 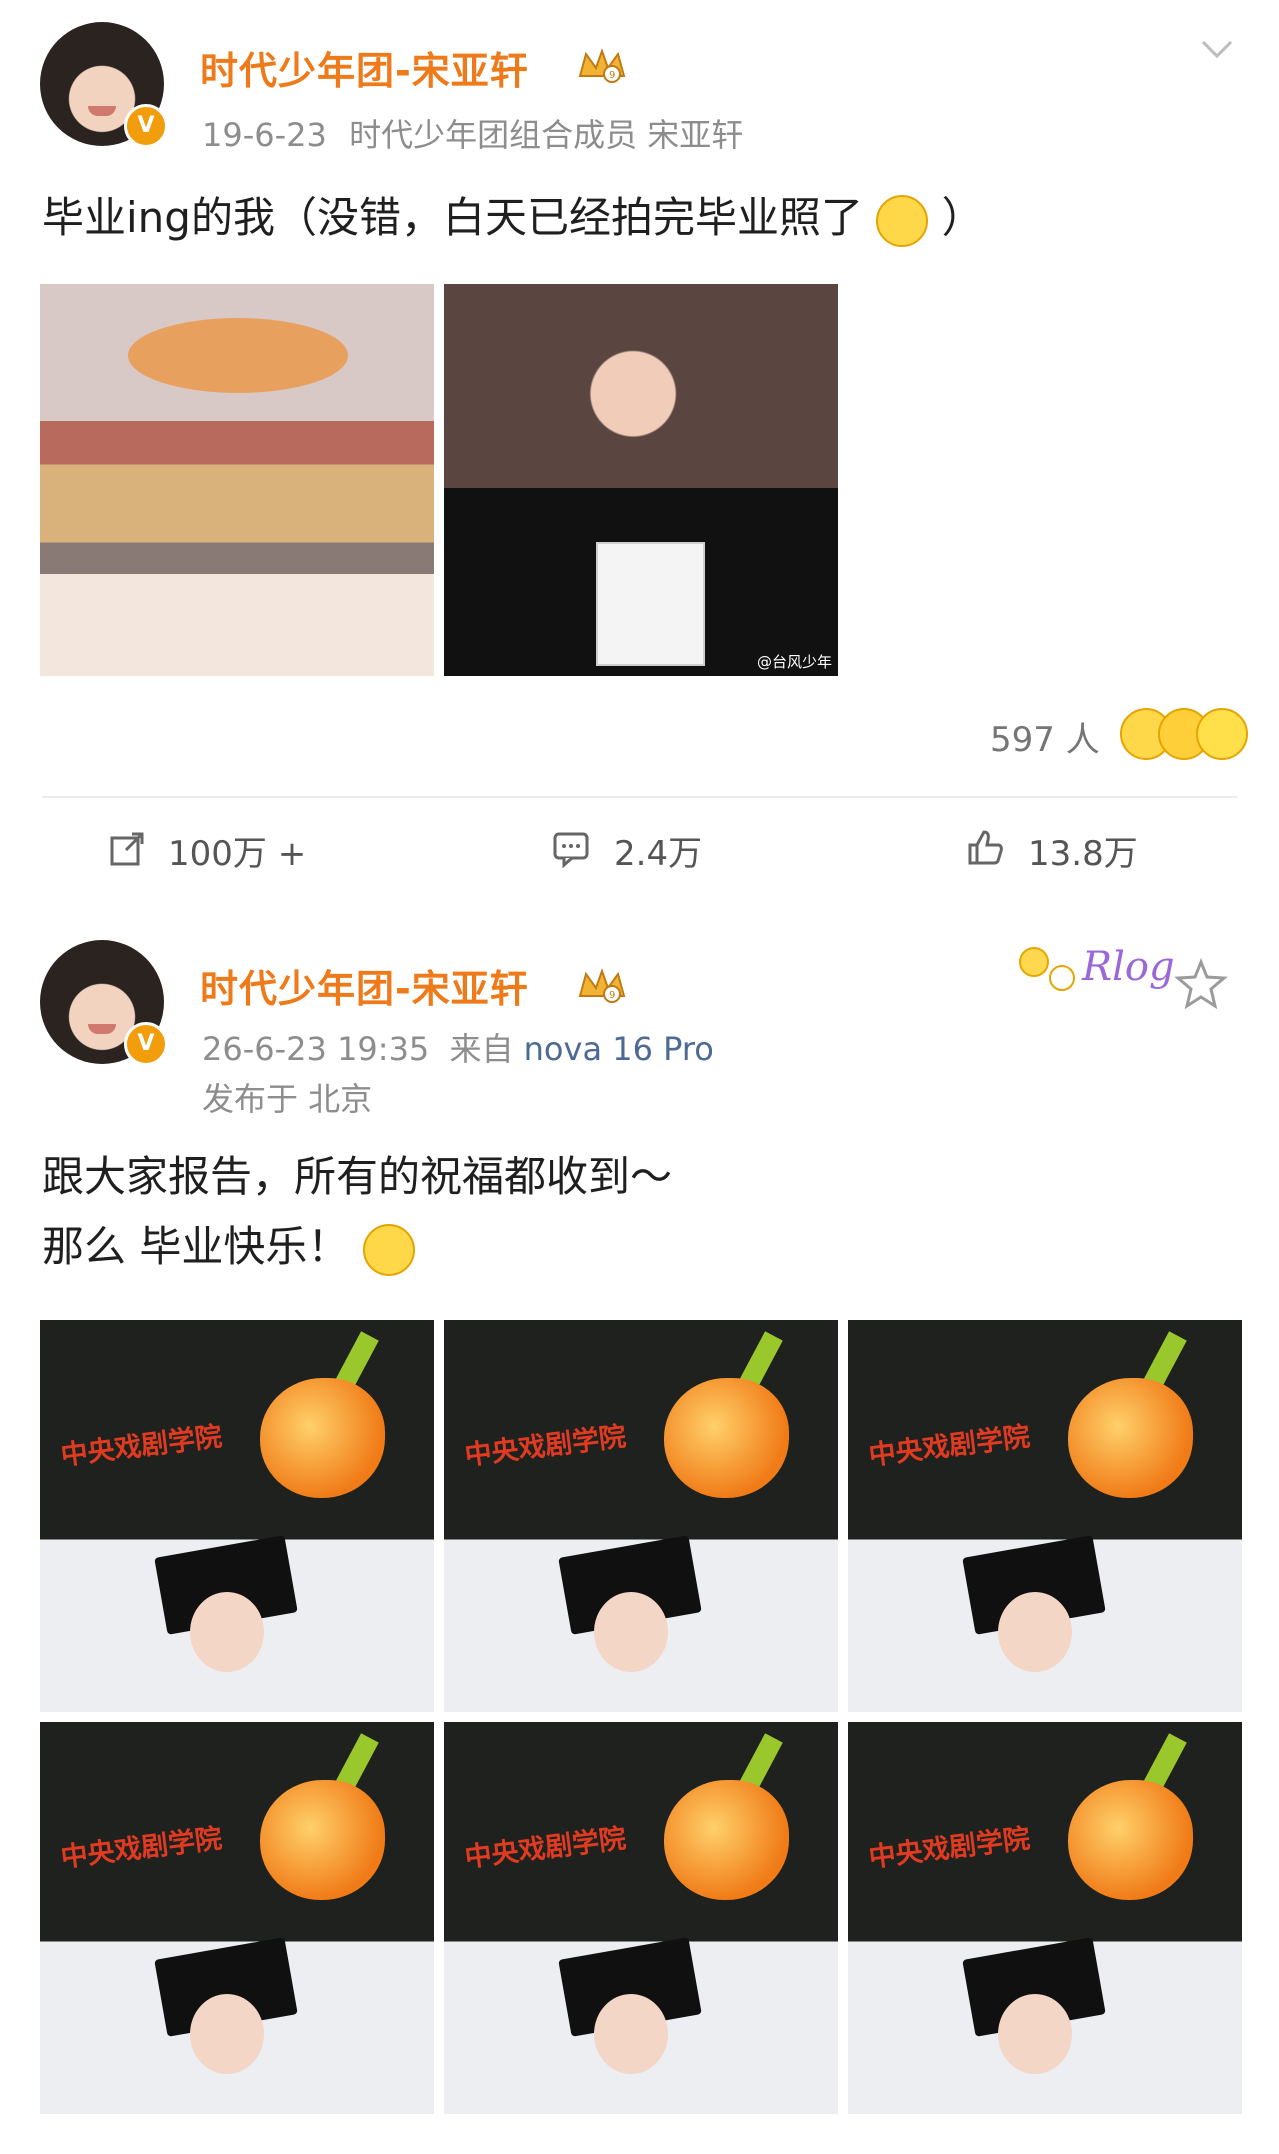 I want to click on grid-image-3: 中央戏剧学院, so click(x=1045, y=1516).